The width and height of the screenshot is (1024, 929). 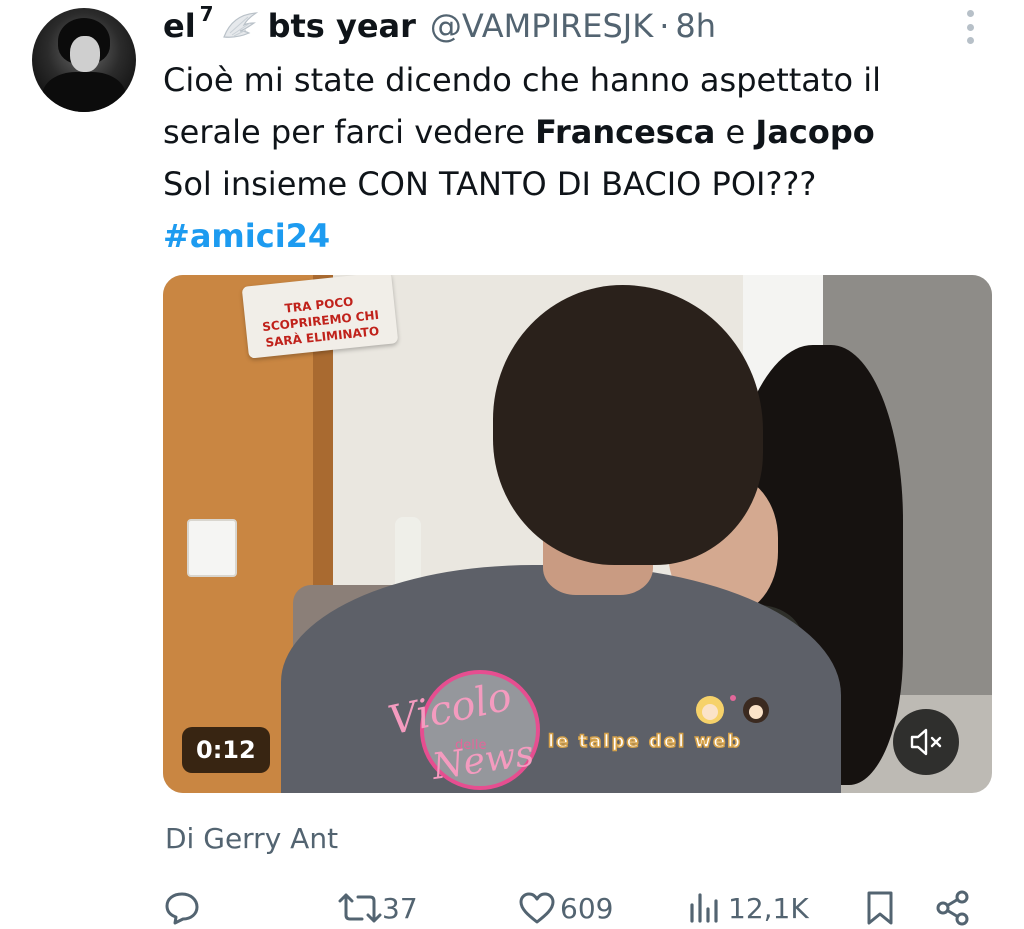 I want to click on tweet-name-jacopo: Jacopo, so click(x=815, y=132).